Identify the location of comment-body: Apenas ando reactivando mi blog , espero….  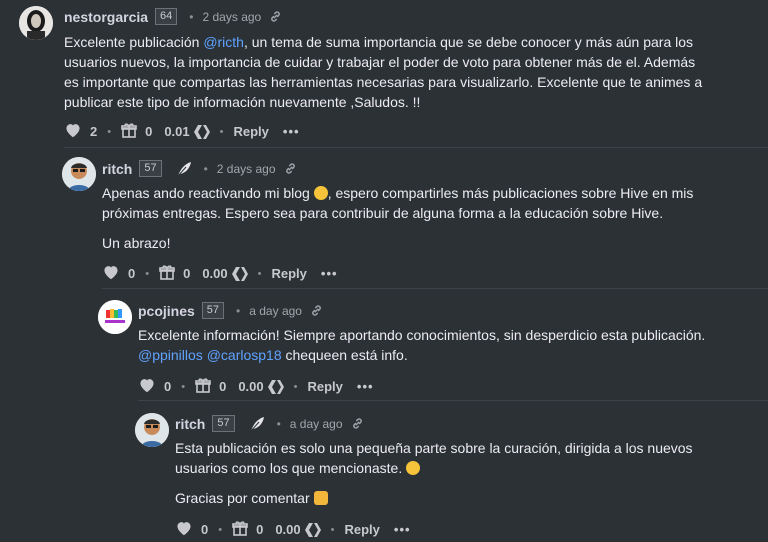
(412, 218).